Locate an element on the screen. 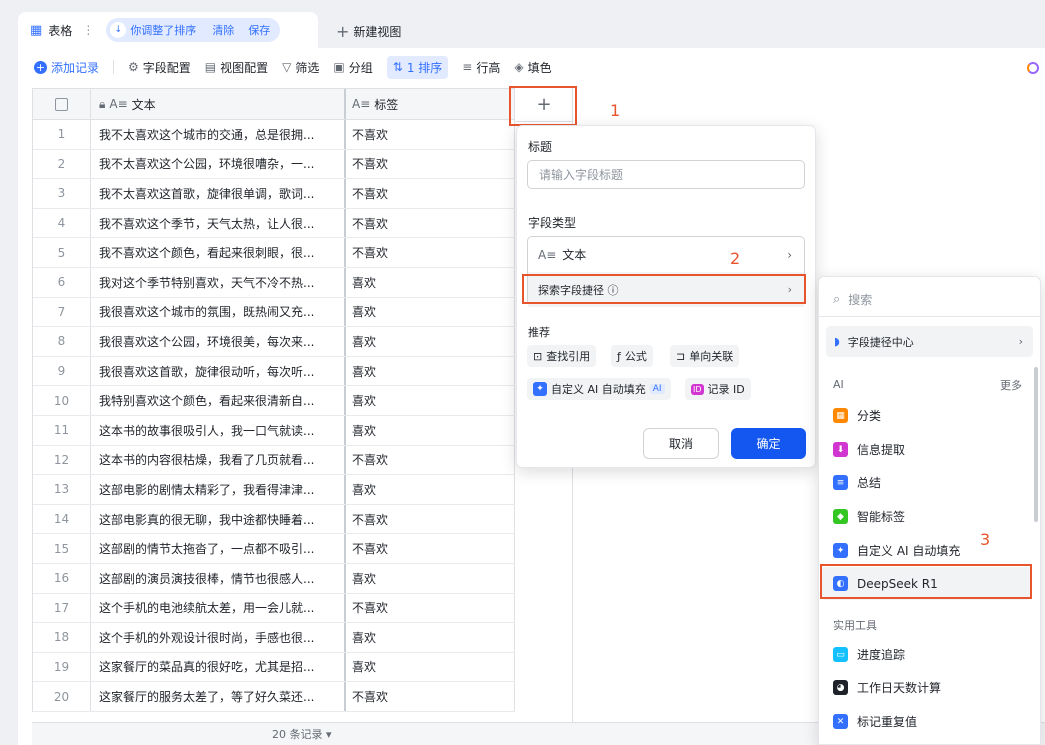 The width and height of the screenshot is (1045, 745). menu-item-duplicates: ✕ 标记重复值 is located at coordinates (875, 721).